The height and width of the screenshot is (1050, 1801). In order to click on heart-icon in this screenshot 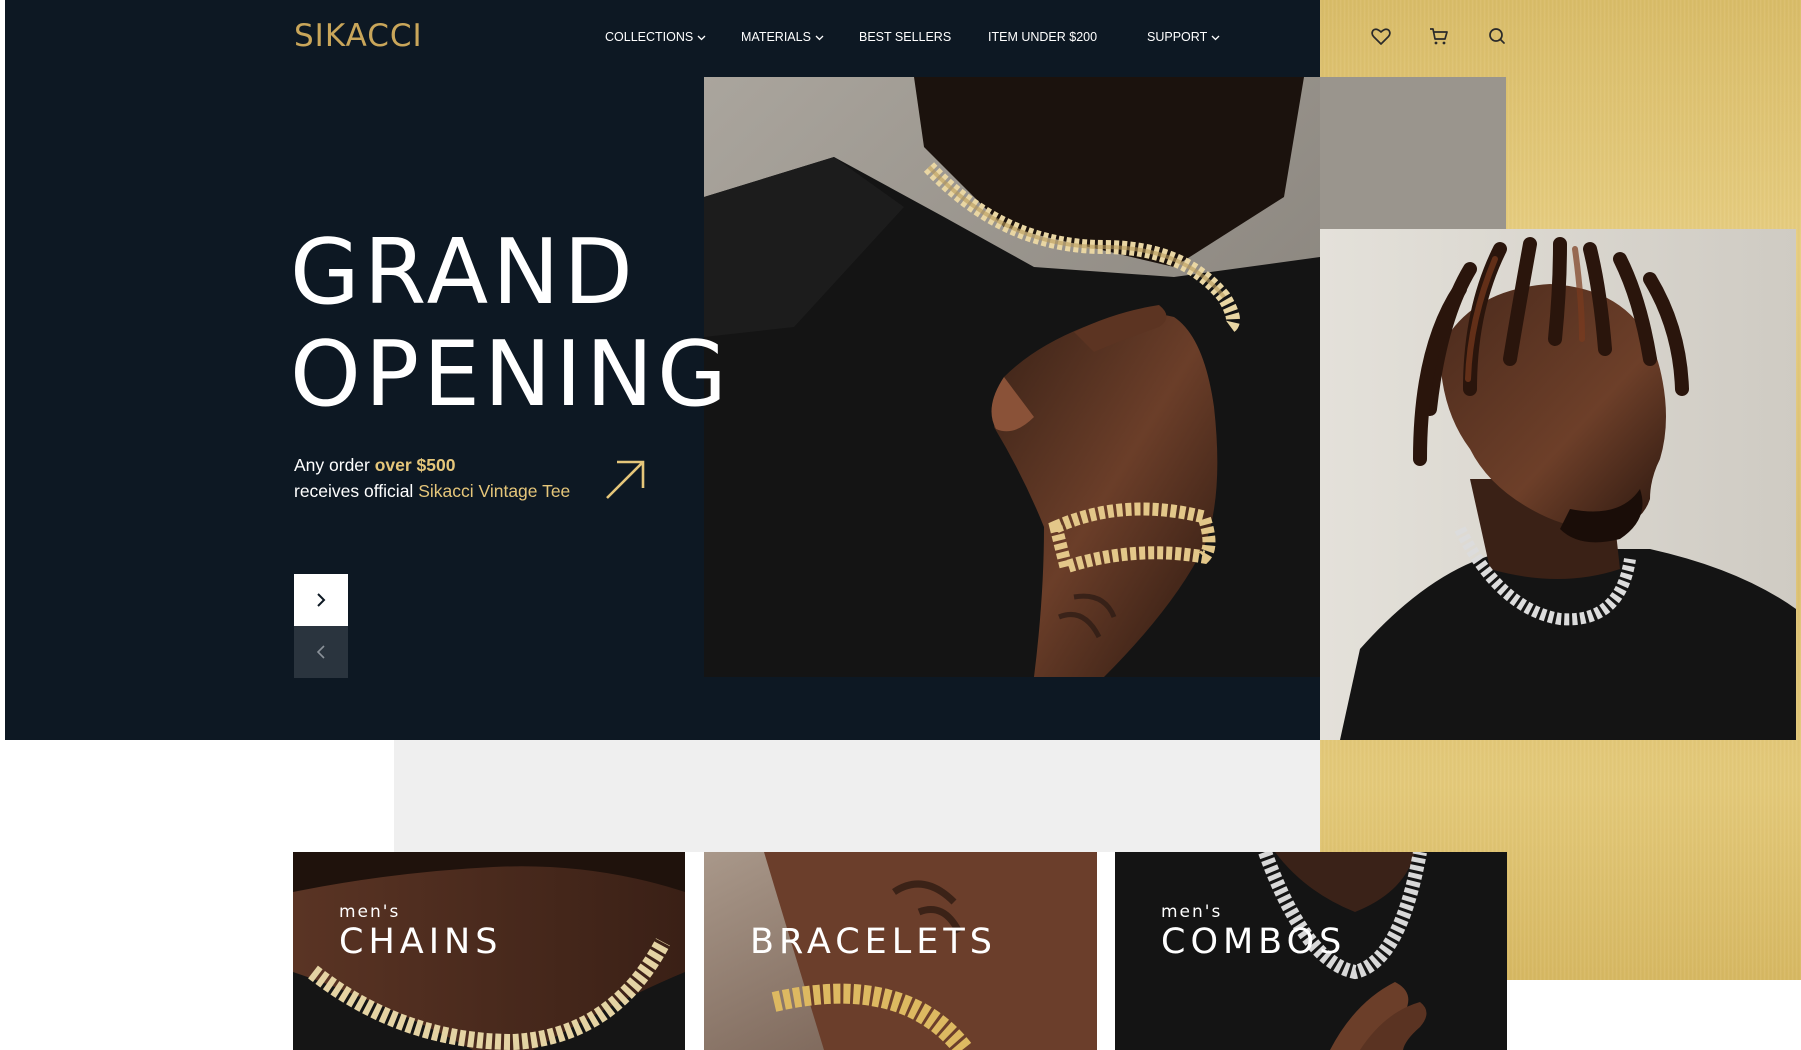, I will do `click(1381, 36)`.